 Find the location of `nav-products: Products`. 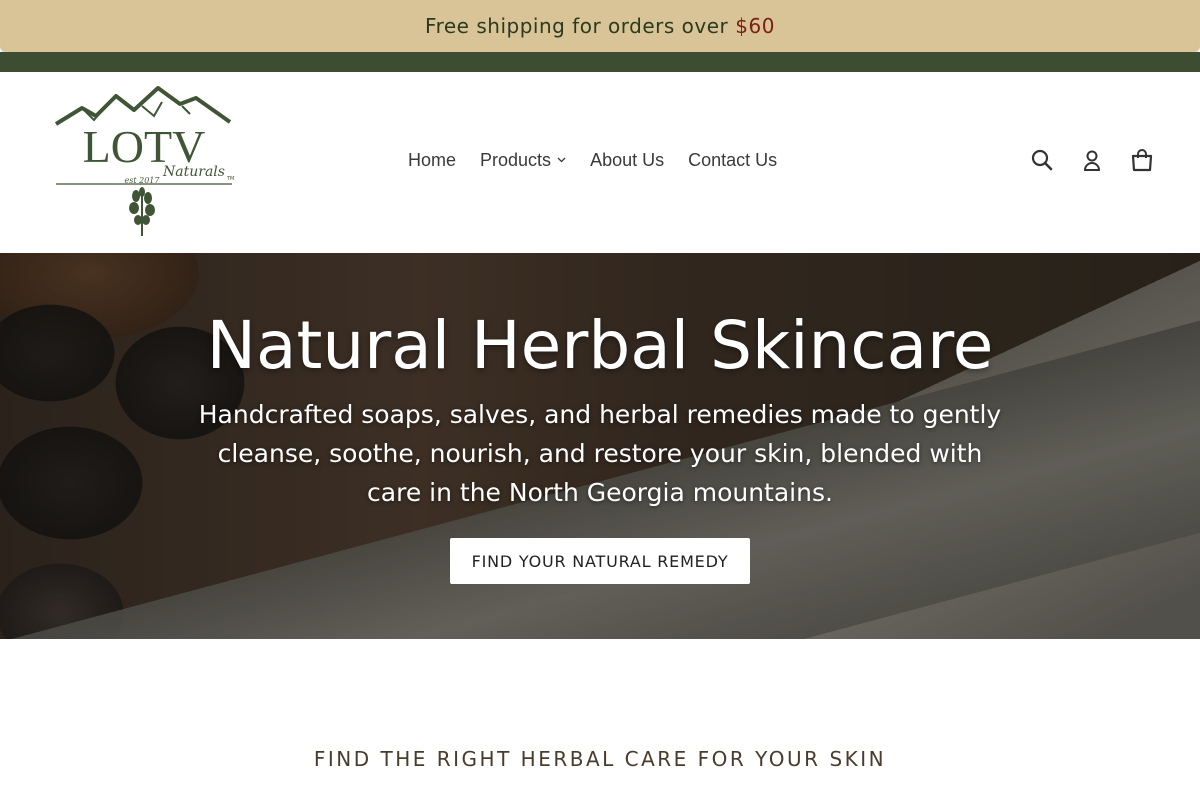

nav-products: Products is located at coordinates (523, 160).